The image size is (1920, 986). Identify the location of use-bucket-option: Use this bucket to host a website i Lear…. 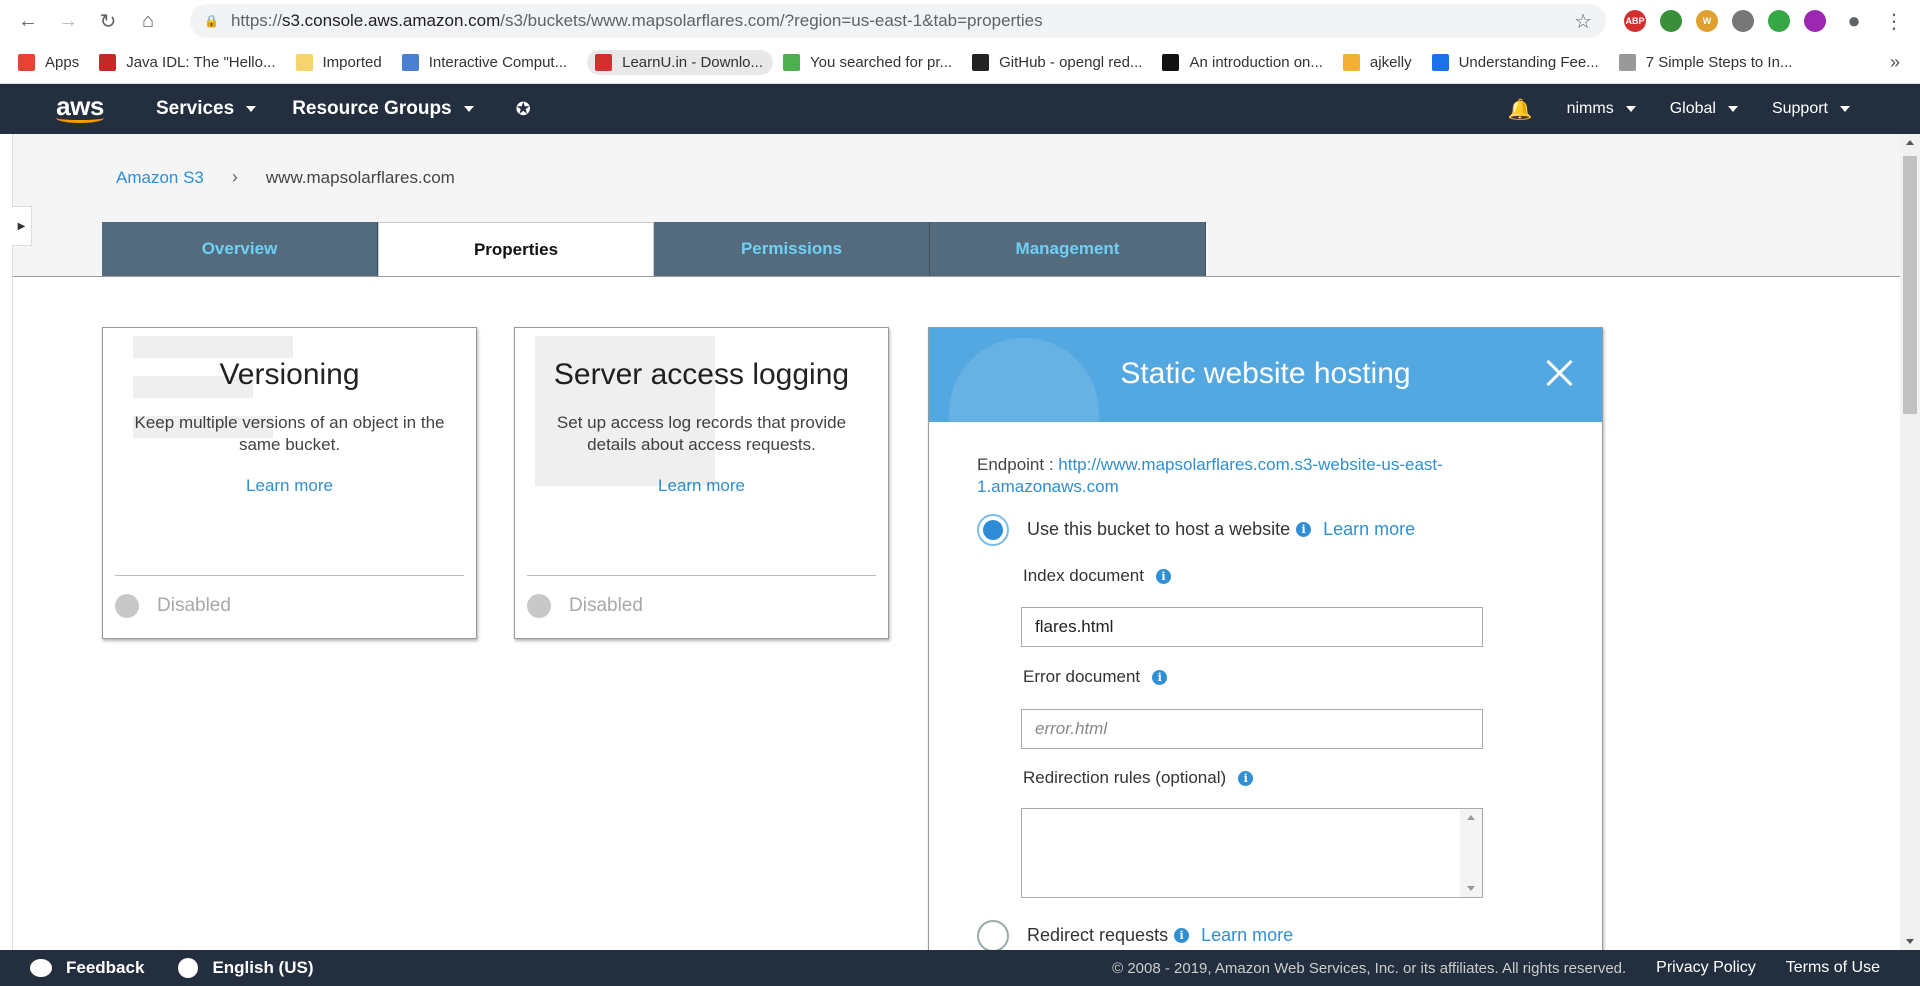
(1221, 529).